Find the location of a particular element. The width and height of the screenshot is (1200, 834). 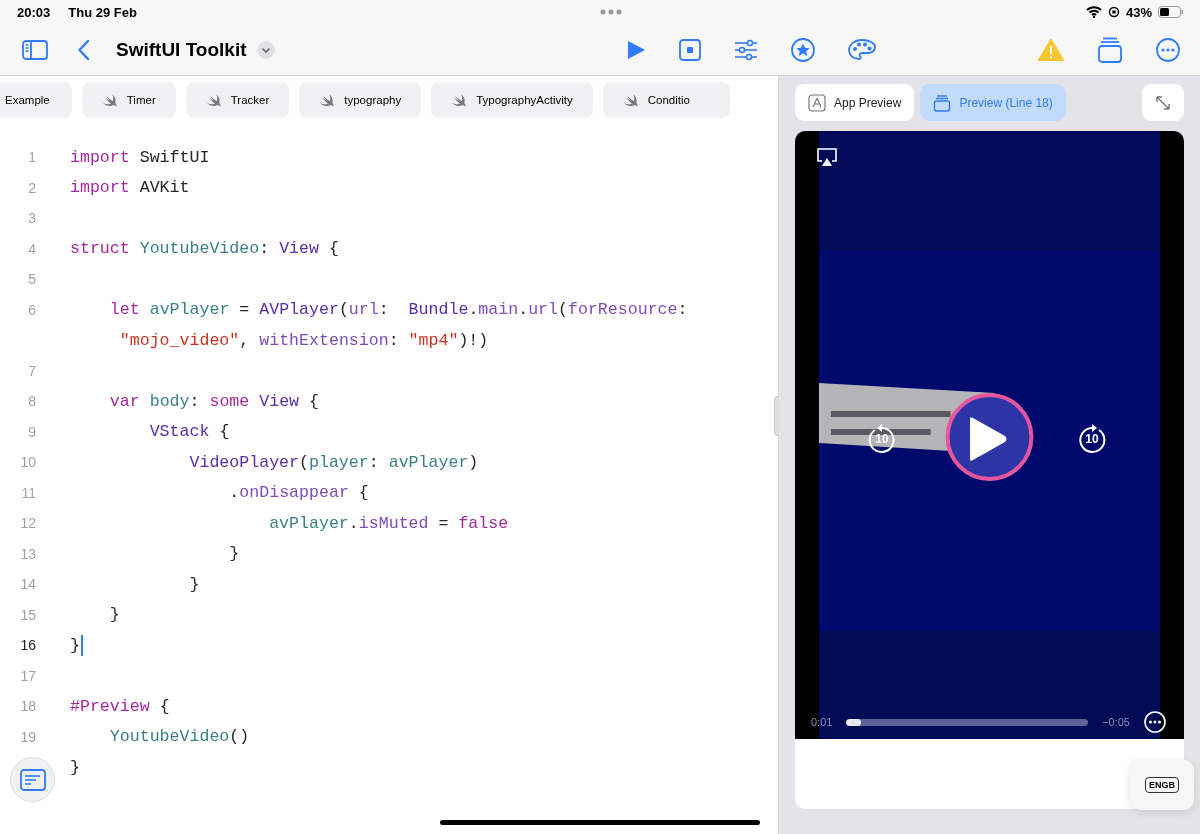

skip-forward-button: 10 is located at coordinates (1092, 439).